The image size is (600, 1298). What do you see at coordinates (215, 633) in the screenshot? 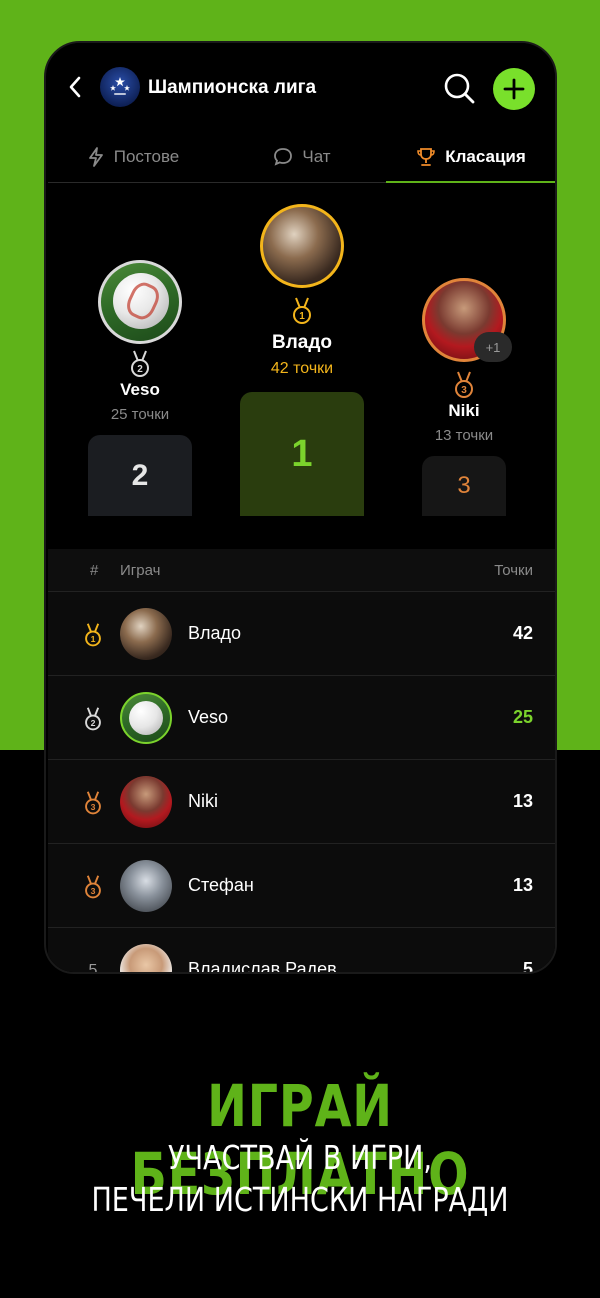
I see `player-name: Владо` at bounding box center [215, 633].